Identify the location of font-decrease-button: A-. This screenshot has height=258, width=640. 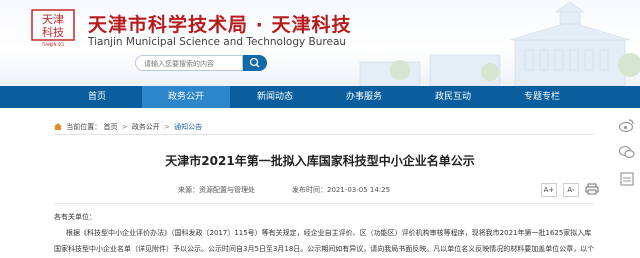
(571, 190).